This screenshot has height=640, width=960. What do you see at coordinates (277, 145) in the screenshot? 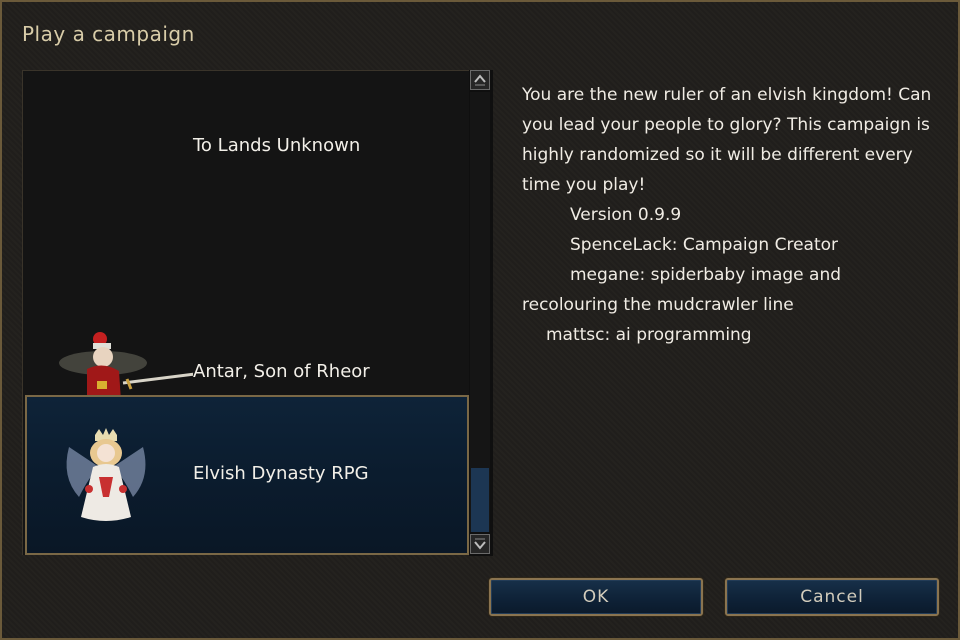
I see `campaign-label: To Lands Unknown` at bounding box center [277, 145].